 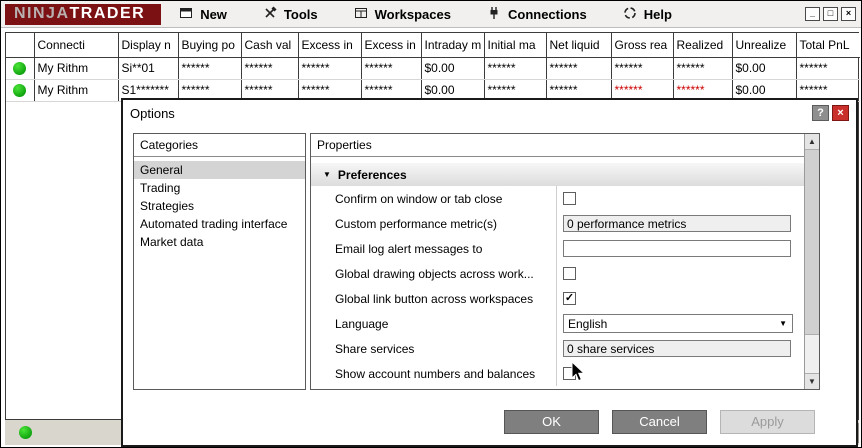 I want to click on collapse-caret-icon: ▼, so click(x=327, y=174).